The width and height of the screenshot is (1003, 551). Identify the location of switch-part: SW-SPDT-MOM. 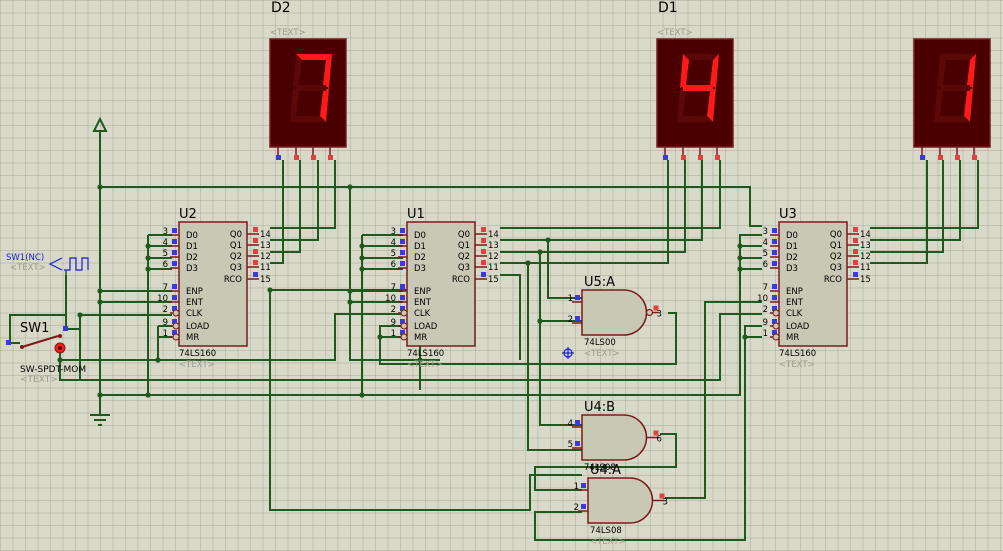
(53, 370).